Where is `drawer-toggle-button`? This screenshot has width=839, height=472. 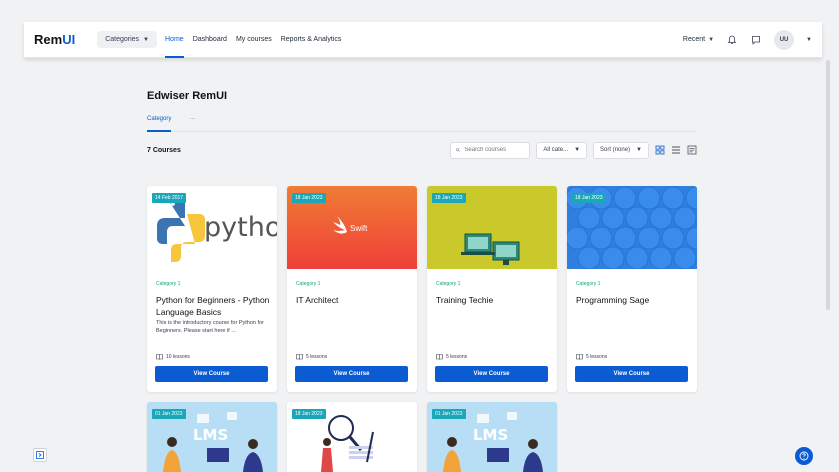 drawer-toggle-button is located at coordinates (40, 455).